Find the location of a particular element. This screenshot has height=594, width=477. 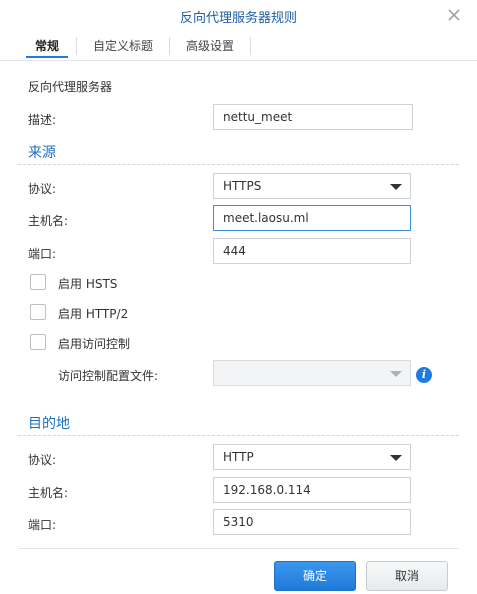

dest-protocol-label: 协议: is located at coordinates (42, 460).